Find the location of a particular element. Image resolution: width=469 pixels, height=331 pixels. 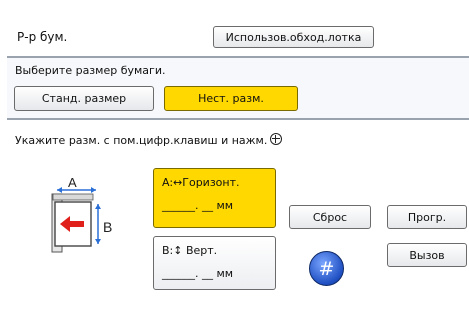

diagram-label-b: B is located at coordinates (107, 227).